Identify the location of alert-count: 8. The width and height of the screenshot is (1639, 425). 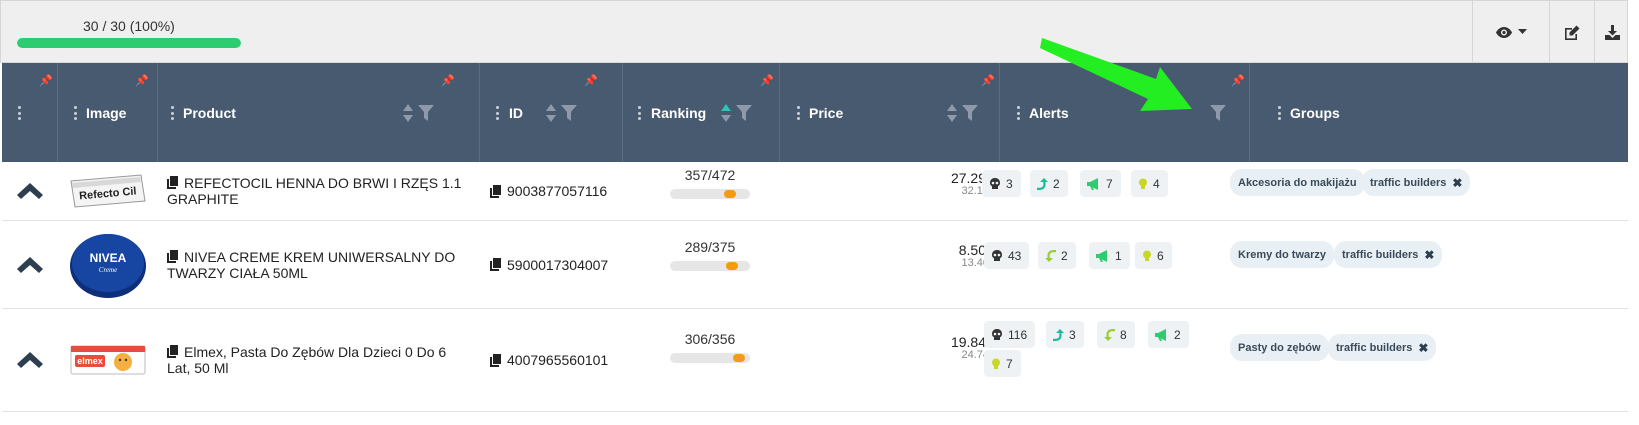
(1123, 334).